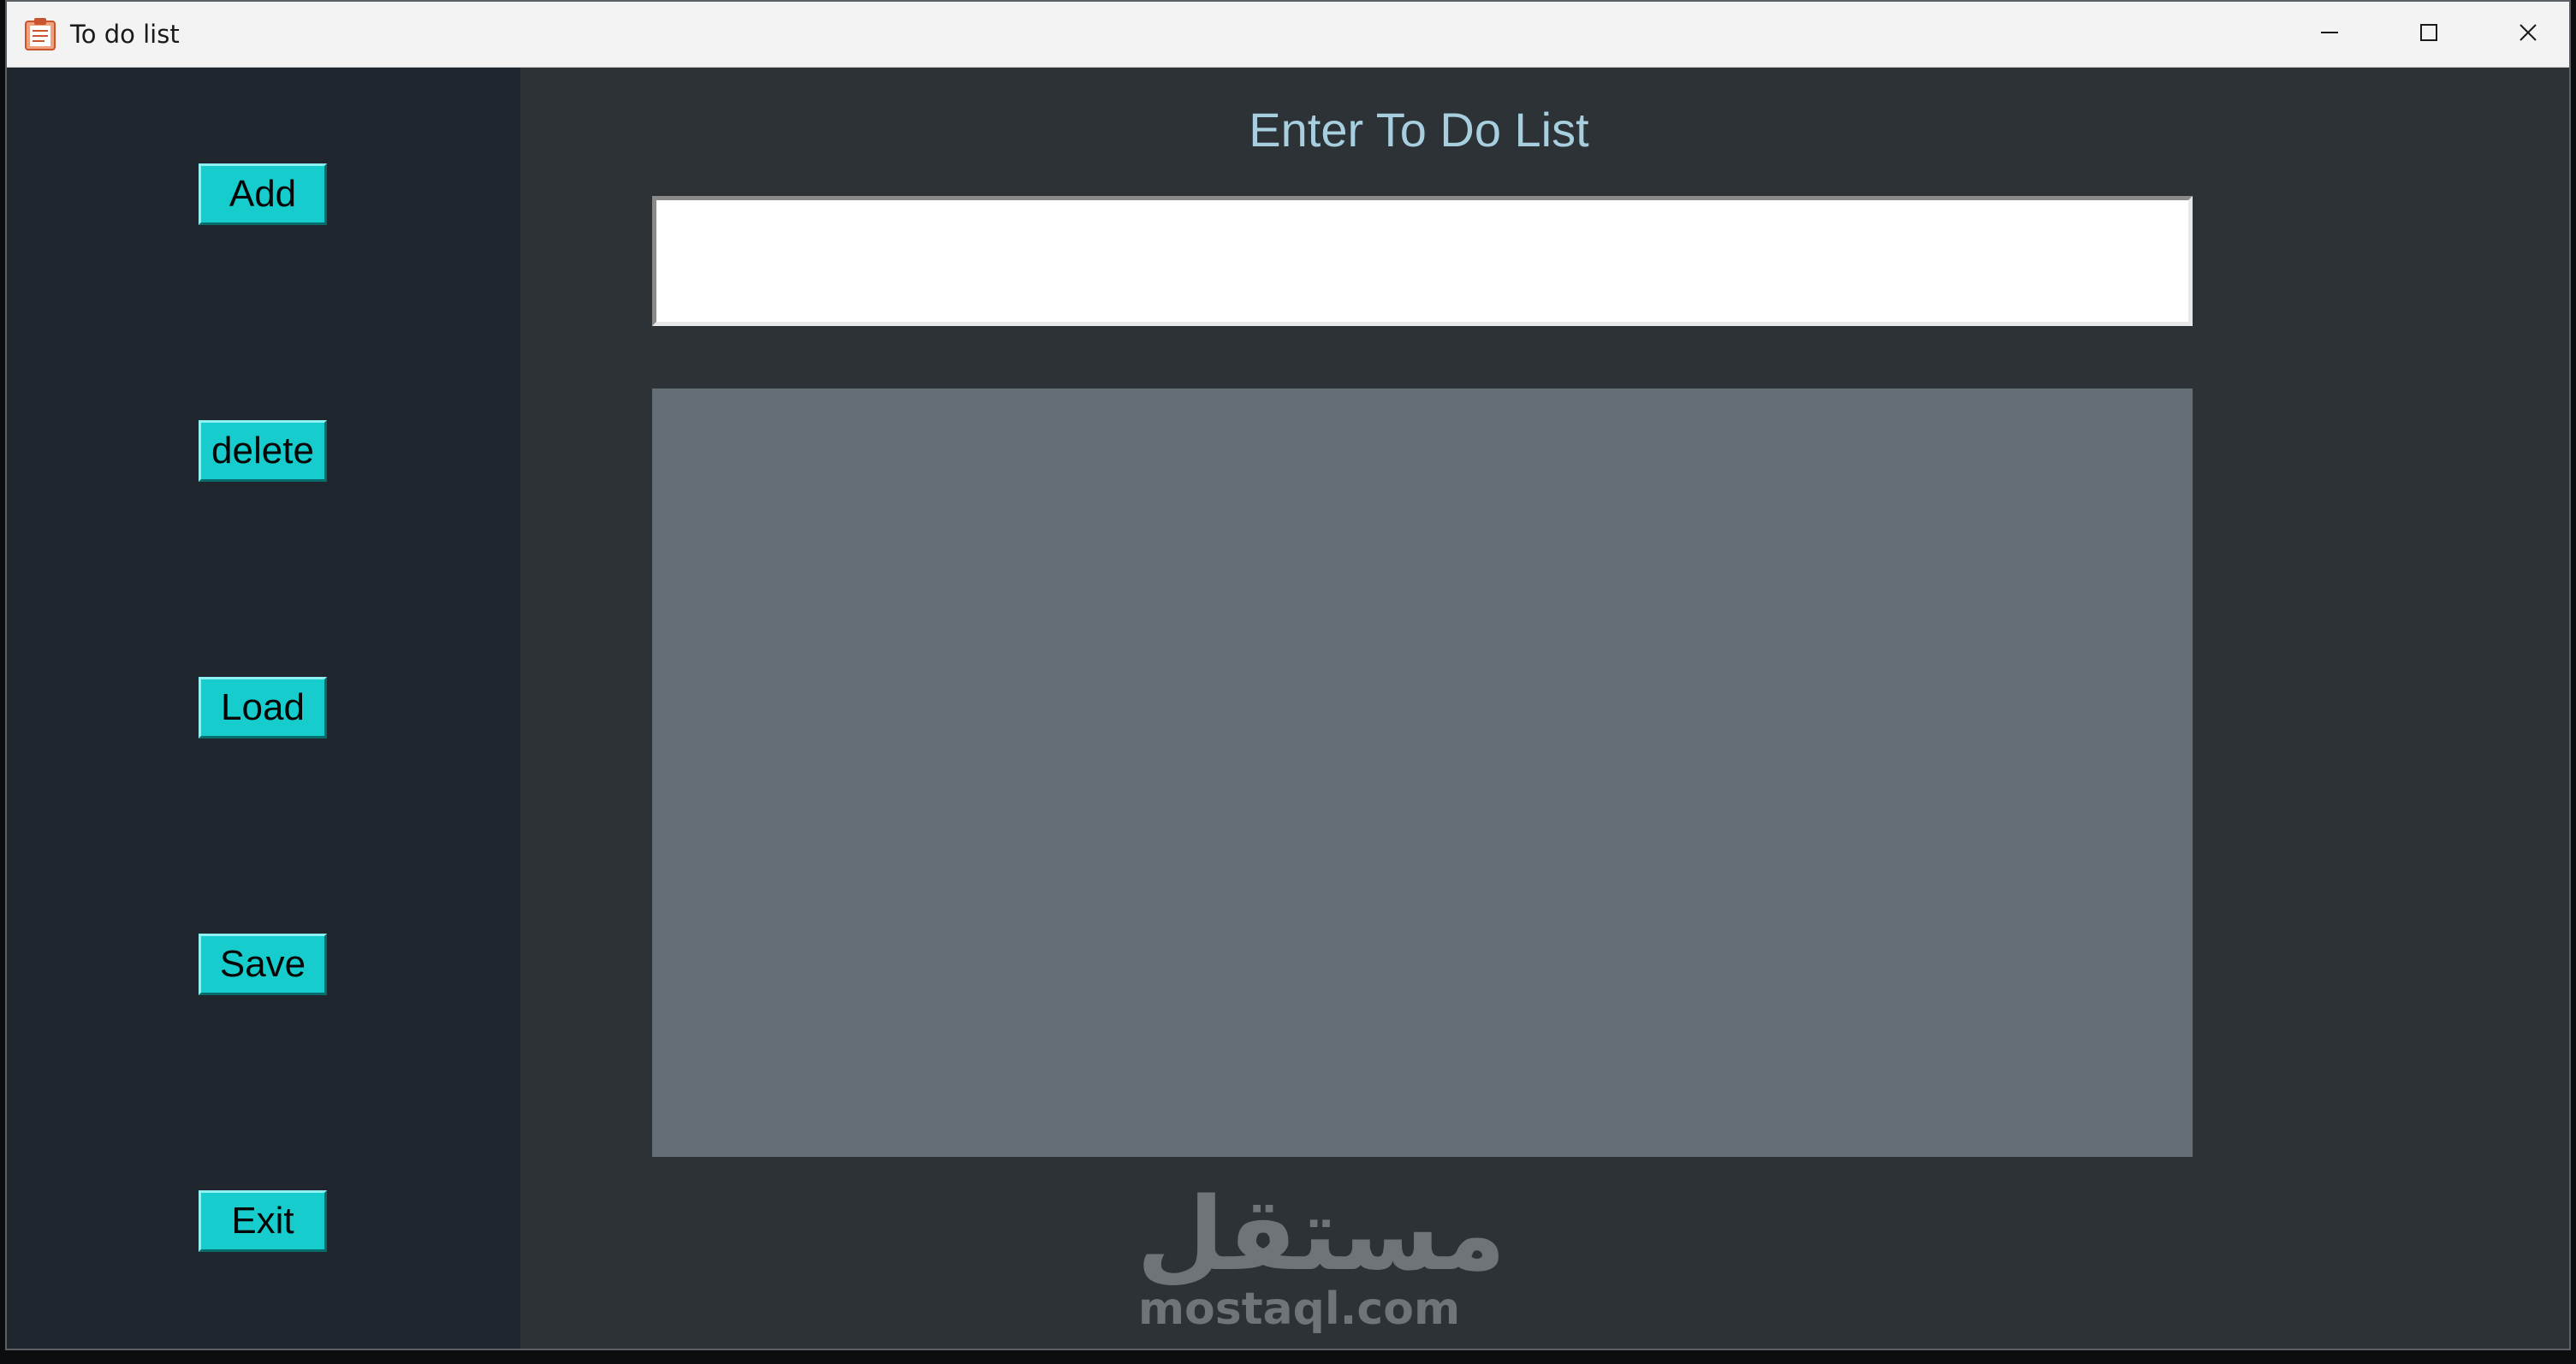 Image resolution: width=2576 pixels, height=1364 pixels. I want to click on minimize-icon, so click(2329, 34).